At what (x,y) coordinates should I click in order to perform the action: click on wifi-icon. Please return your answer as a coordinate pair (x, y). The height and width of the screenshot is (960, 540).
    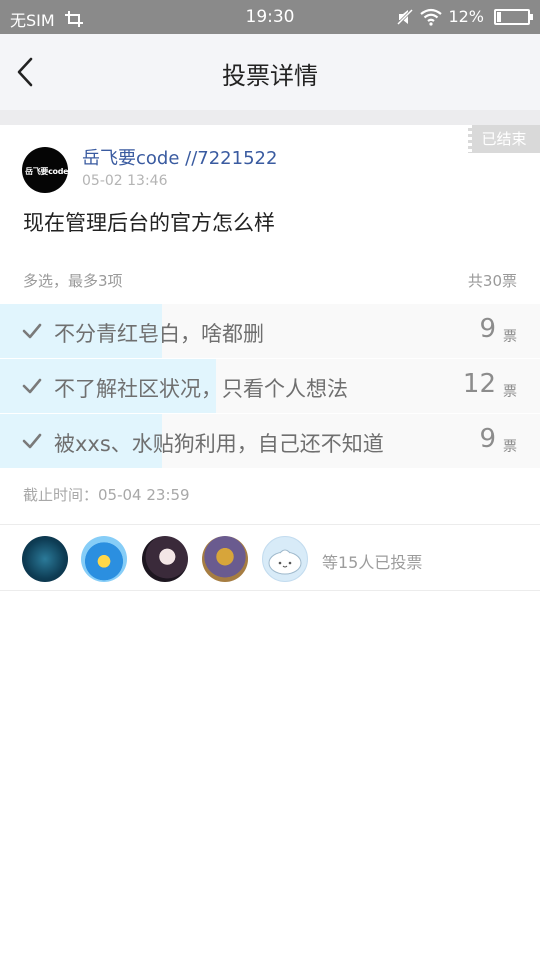
    Looking at the image, I should click on (431, 17).